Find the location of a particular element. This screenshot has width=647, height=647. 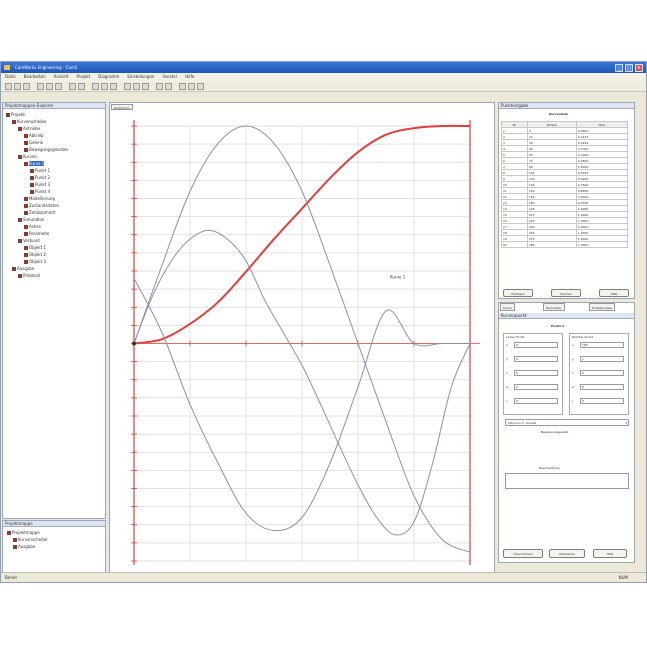

line-icon is located at coordinates (145, 86).